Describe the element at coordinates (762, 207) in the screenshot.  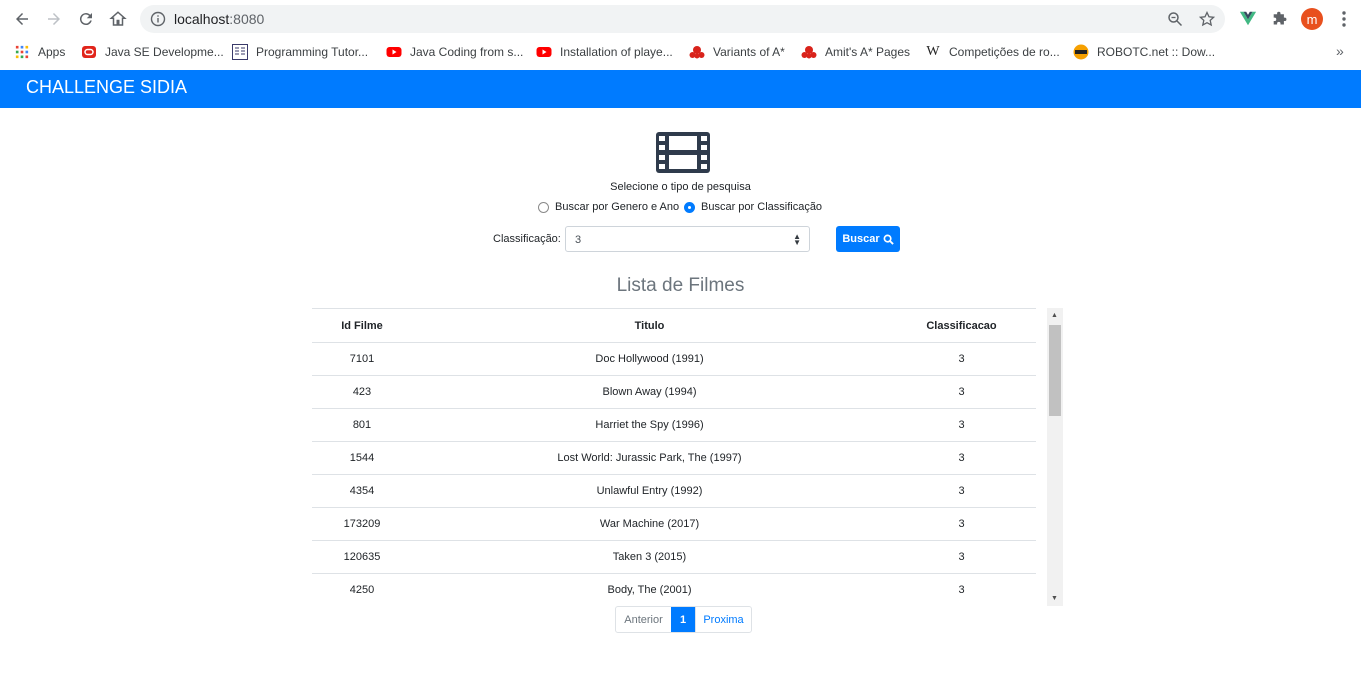
I see `radio-classification-label: Buscar por Classificação` at that location.